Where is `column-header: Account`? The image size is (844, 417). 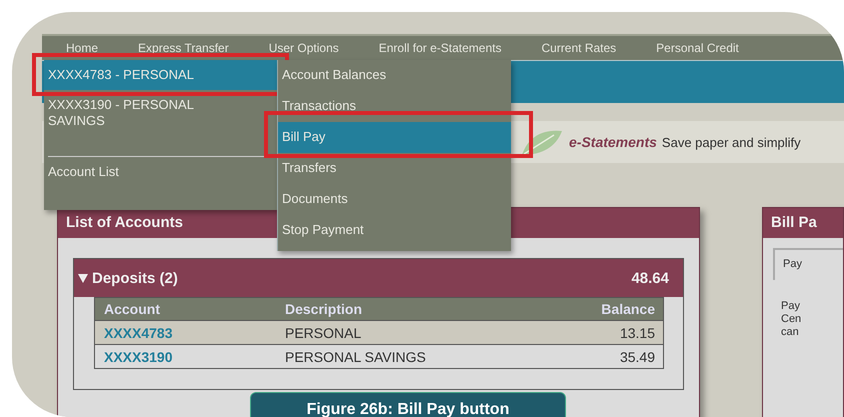
column-header: Account is located at coordinates (132, 309).